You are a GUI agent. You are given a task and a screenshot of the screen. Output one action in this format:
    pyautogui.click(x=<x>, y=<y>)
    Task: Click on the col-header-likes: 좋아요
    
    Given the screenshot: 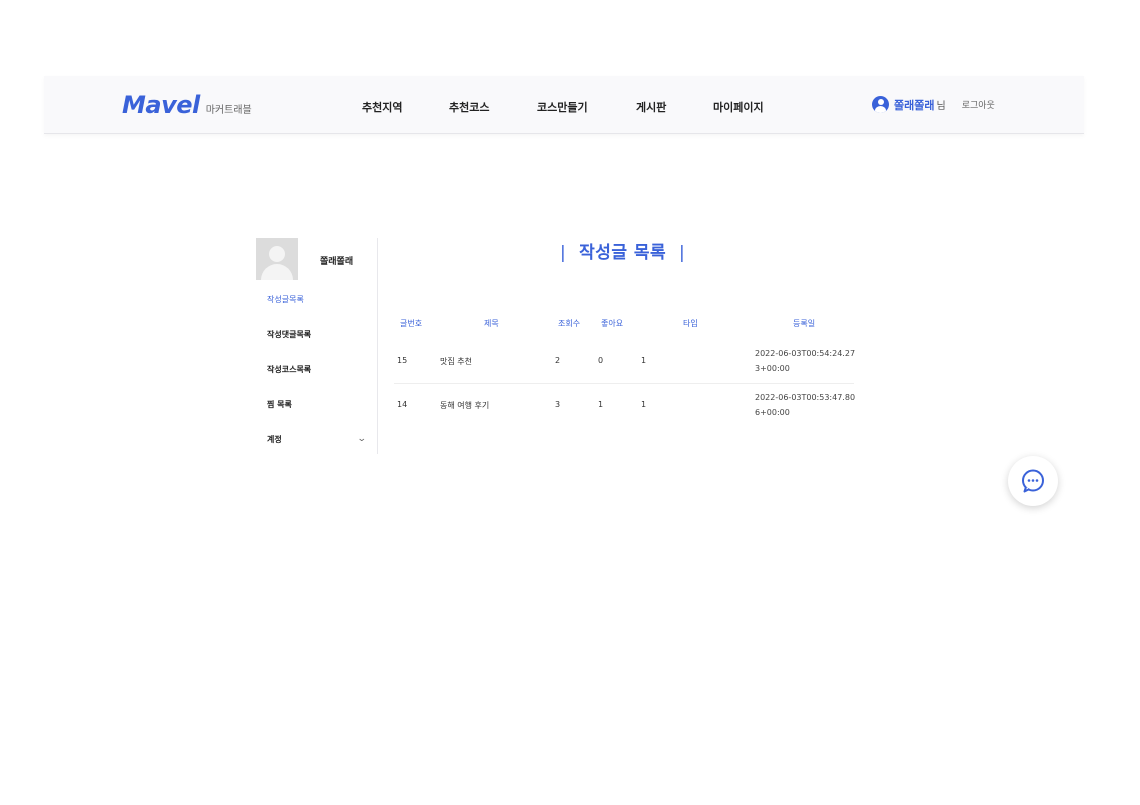 What is the action you would take?
    pyautogui.click(x=612, y=323)
    